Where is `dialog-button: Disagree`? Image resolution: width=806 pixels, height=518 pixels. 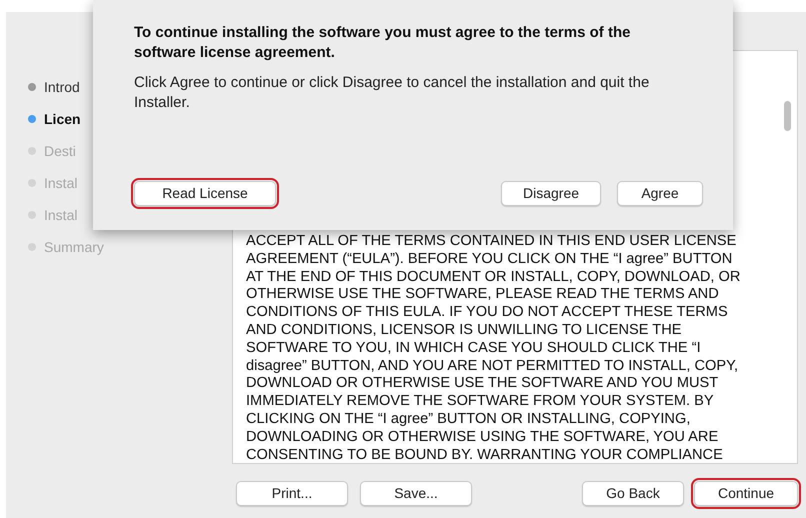
dialog-button: Disagree is located at coordinates (551, 193).